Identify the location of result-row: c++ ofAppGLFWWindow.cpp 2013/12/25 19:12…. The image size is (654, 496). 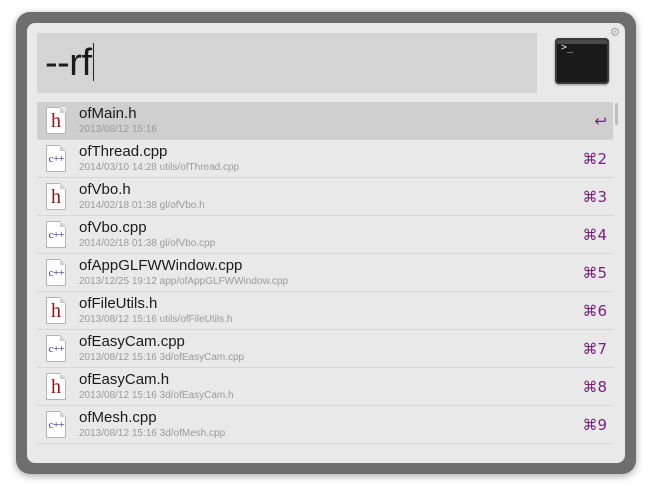
(325, 273).